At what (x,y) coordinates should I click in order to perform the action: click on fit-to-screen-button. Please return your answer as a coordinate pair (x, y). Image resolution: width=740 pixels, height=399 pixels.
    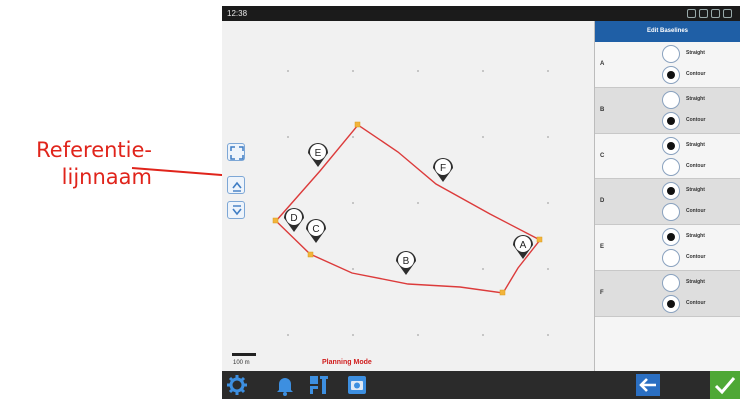
    Looking at the image, I should click on (236, 152).